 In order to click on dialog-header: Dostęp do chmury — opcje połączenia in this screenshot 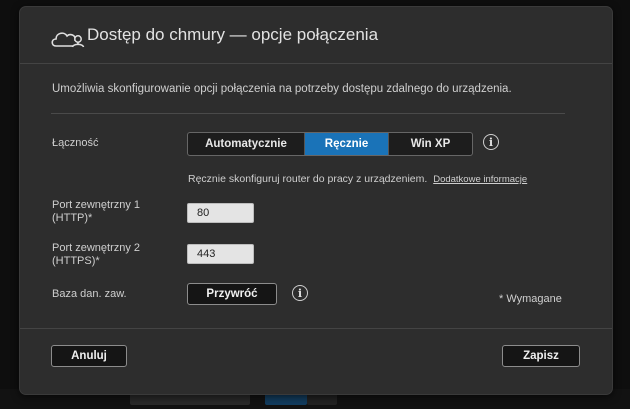, I will do `click(316, 35)`.